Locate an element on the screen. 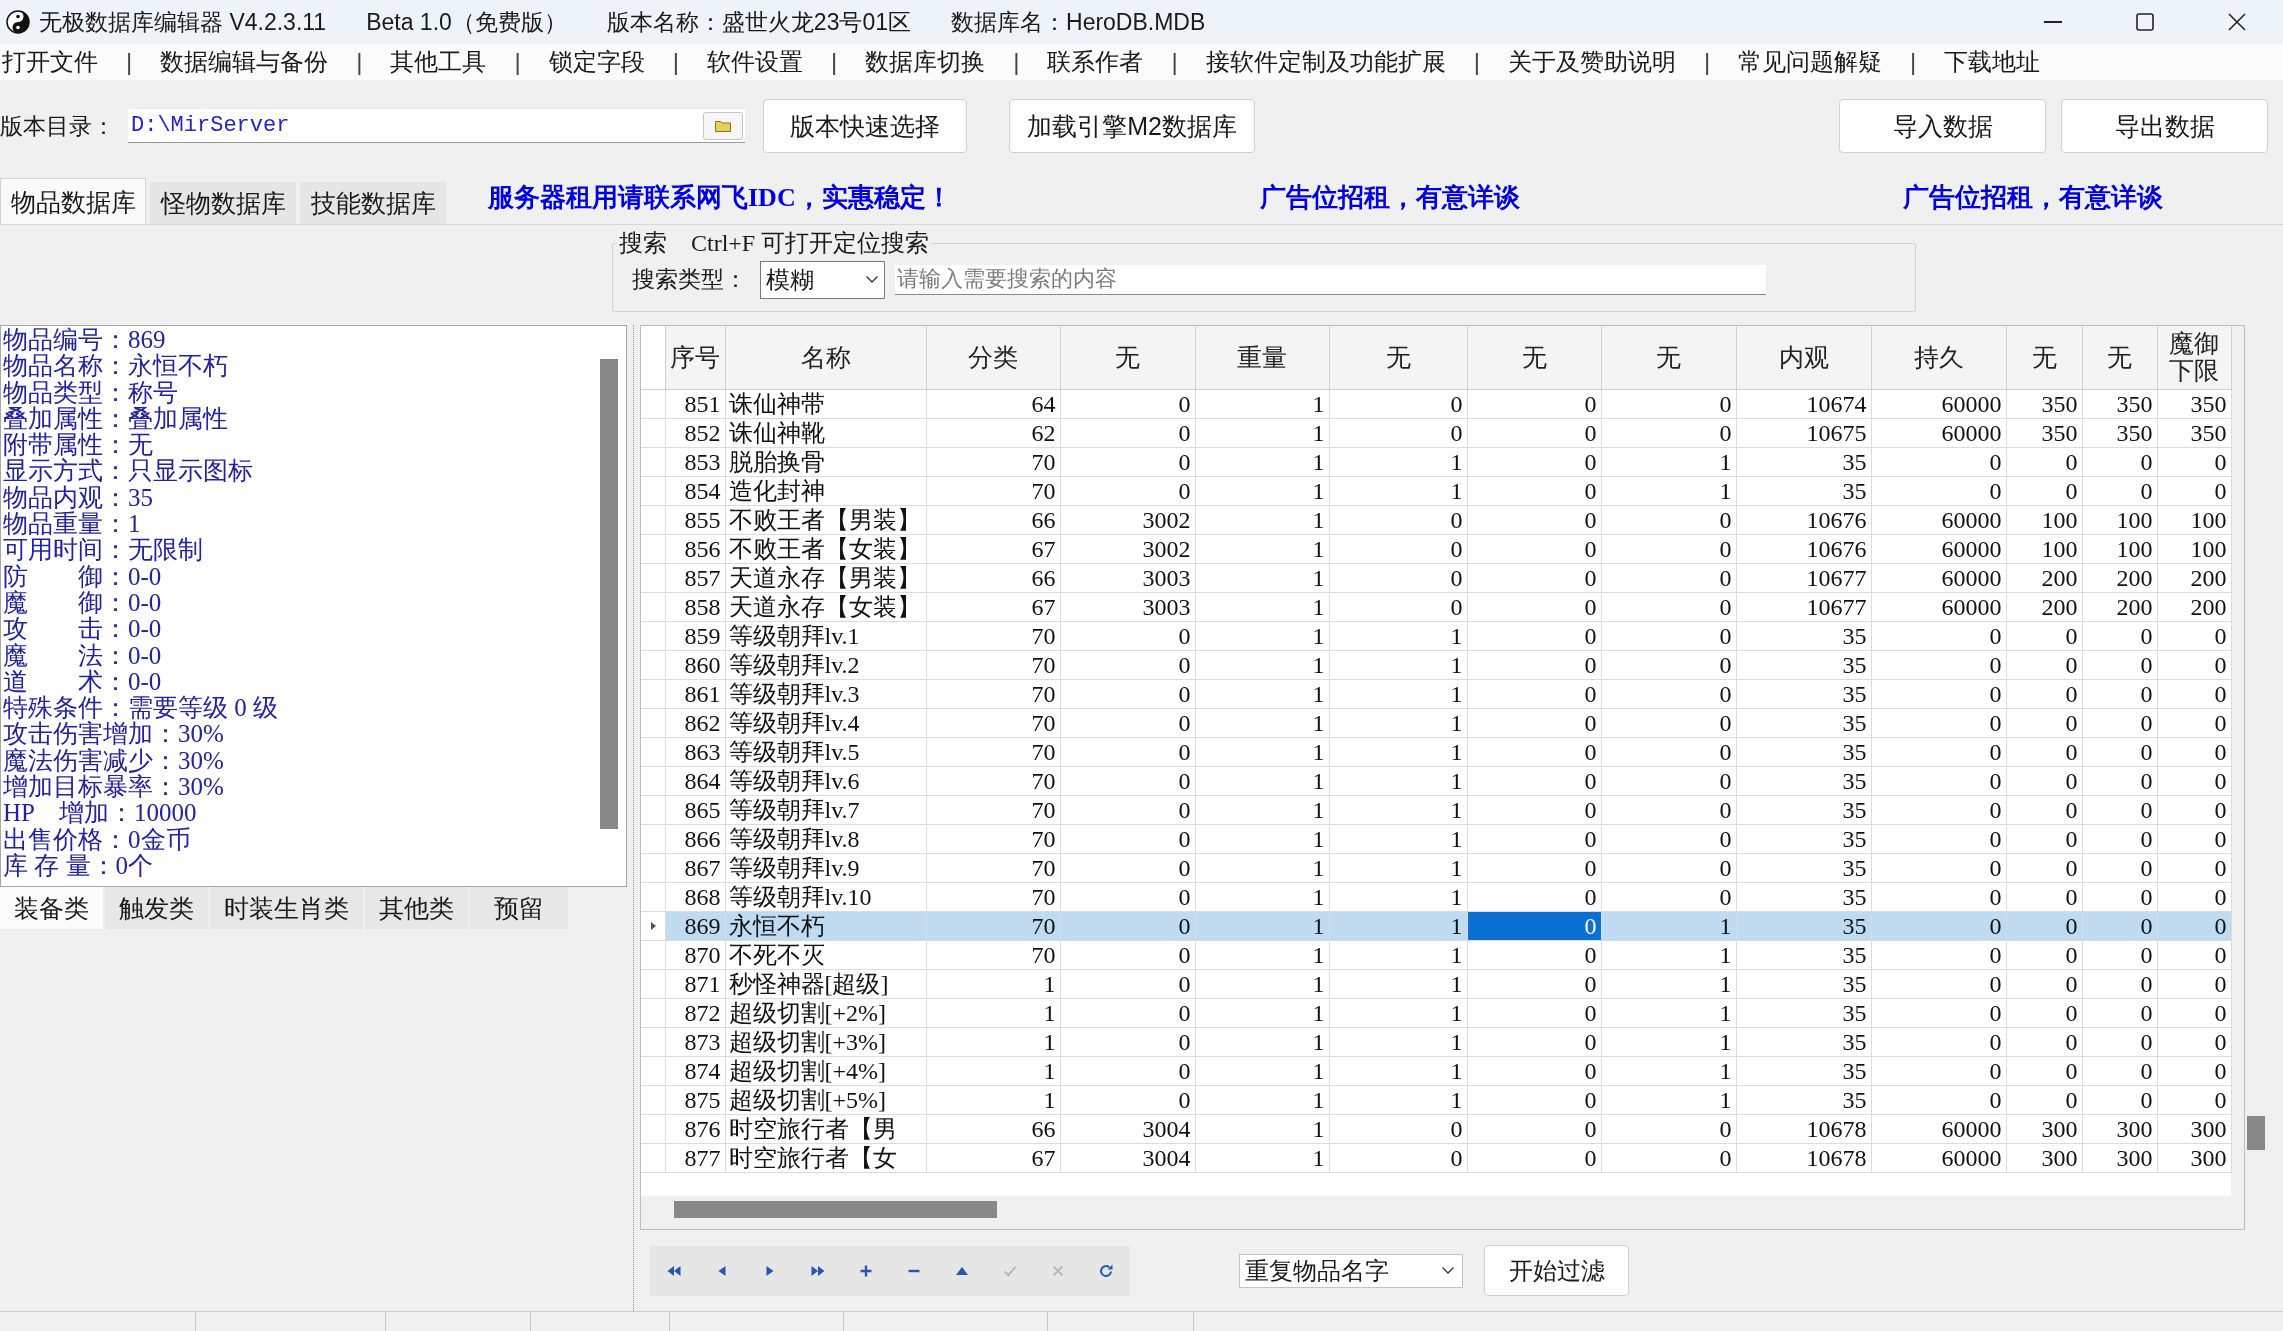 The width and height of the screenshot is (2283, 1331). category-tab: 其他类 is located at coordinates (416, 908).